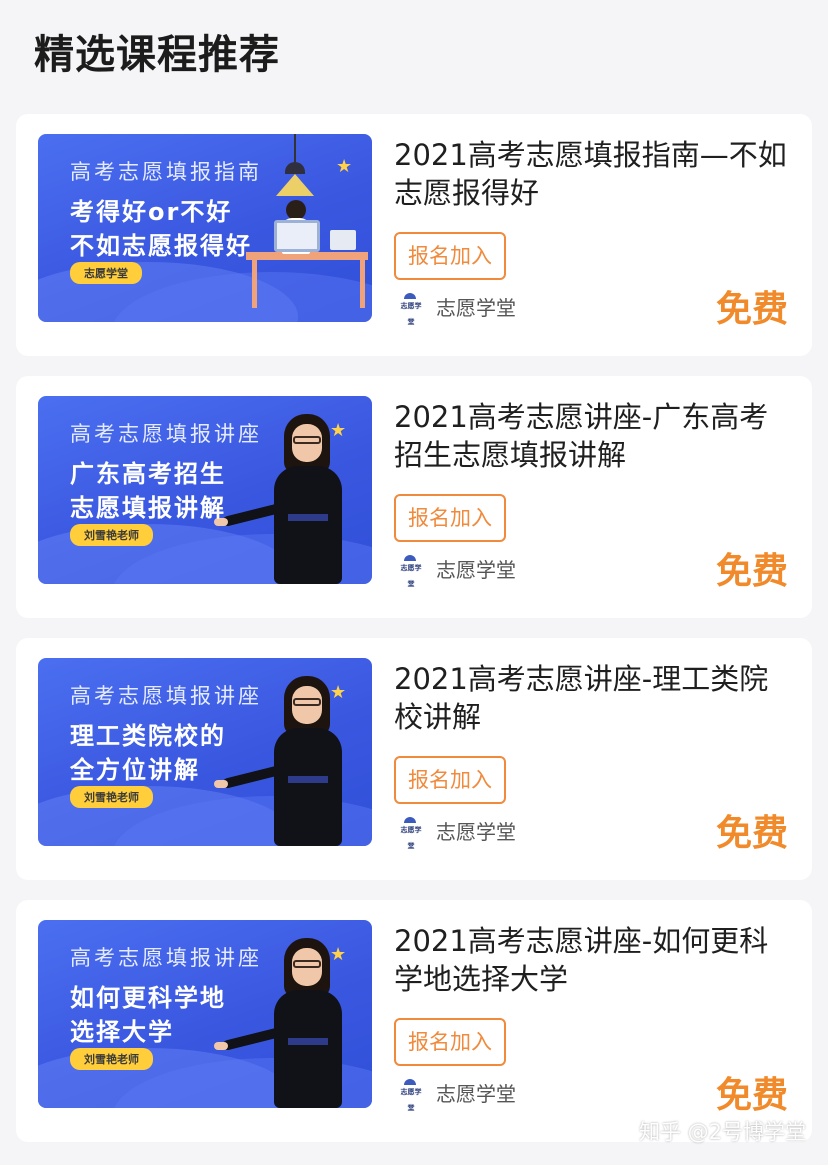  I want to click on course-title: 2021高考志愿填报指南—不如志愿报得好, so click(594, 174).